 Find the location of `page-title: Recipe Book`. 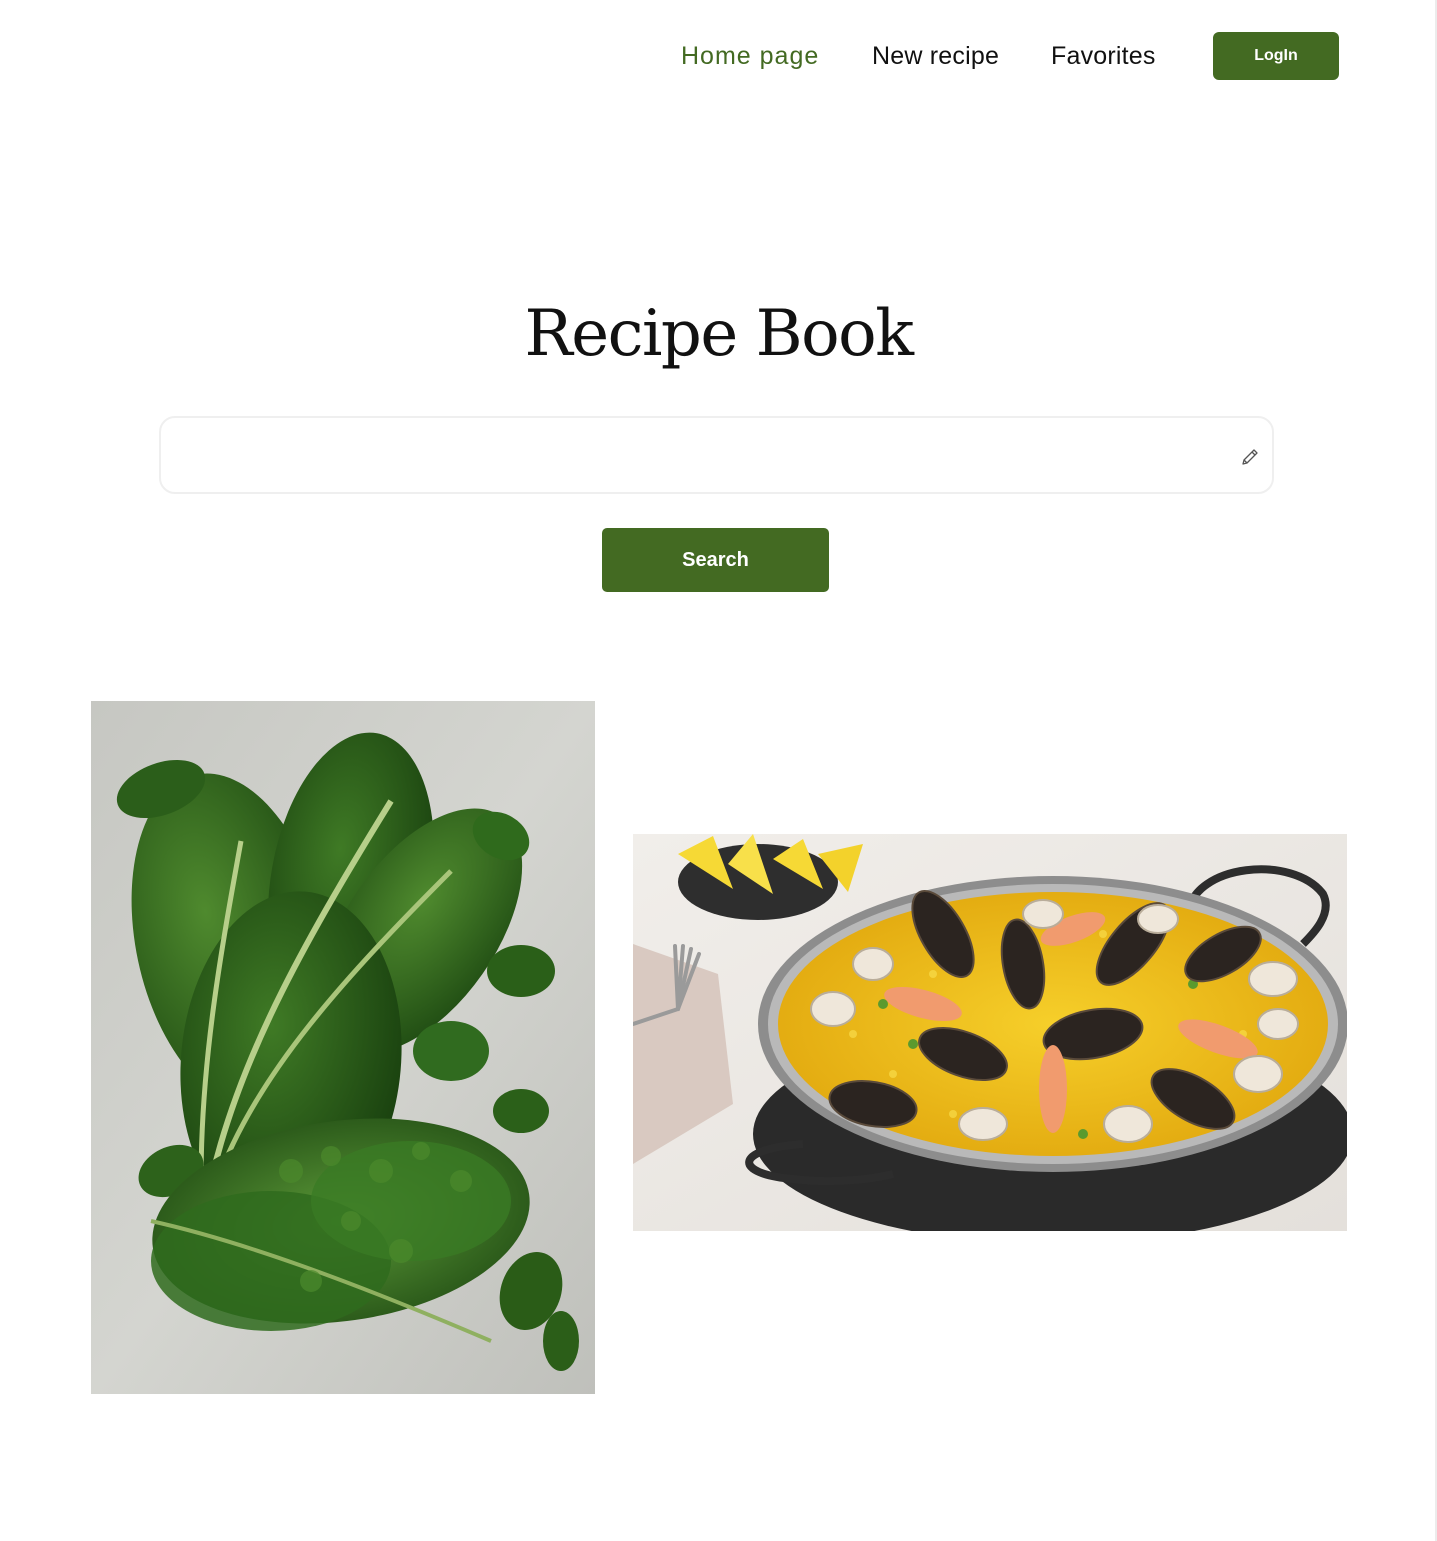

page-title: Recipe Book is located at coordinates (719, 334).